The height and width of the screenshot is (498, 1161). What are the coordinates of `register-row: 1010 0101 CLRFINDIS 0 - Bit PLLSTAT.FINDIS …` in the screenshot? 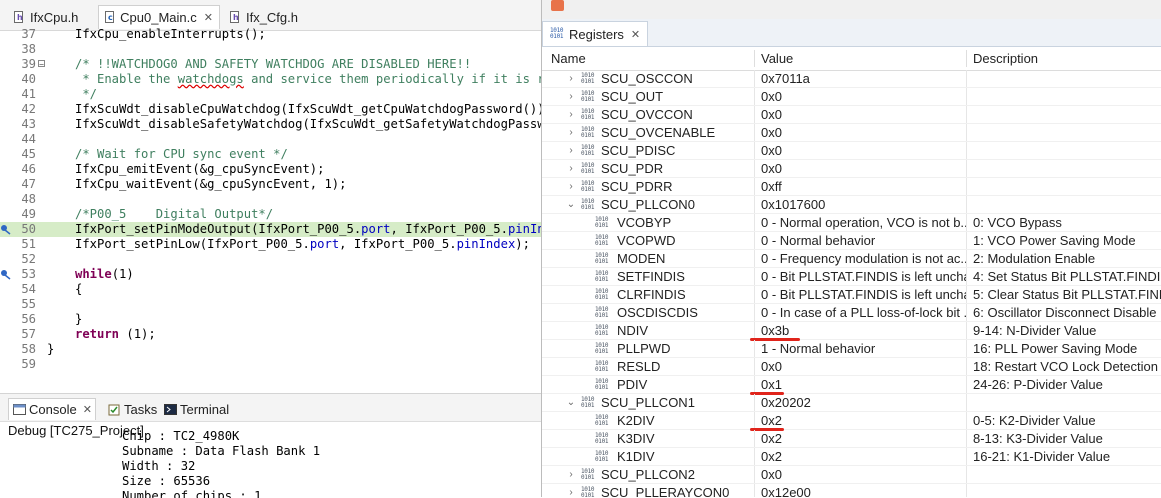 It's located at (851, 295).